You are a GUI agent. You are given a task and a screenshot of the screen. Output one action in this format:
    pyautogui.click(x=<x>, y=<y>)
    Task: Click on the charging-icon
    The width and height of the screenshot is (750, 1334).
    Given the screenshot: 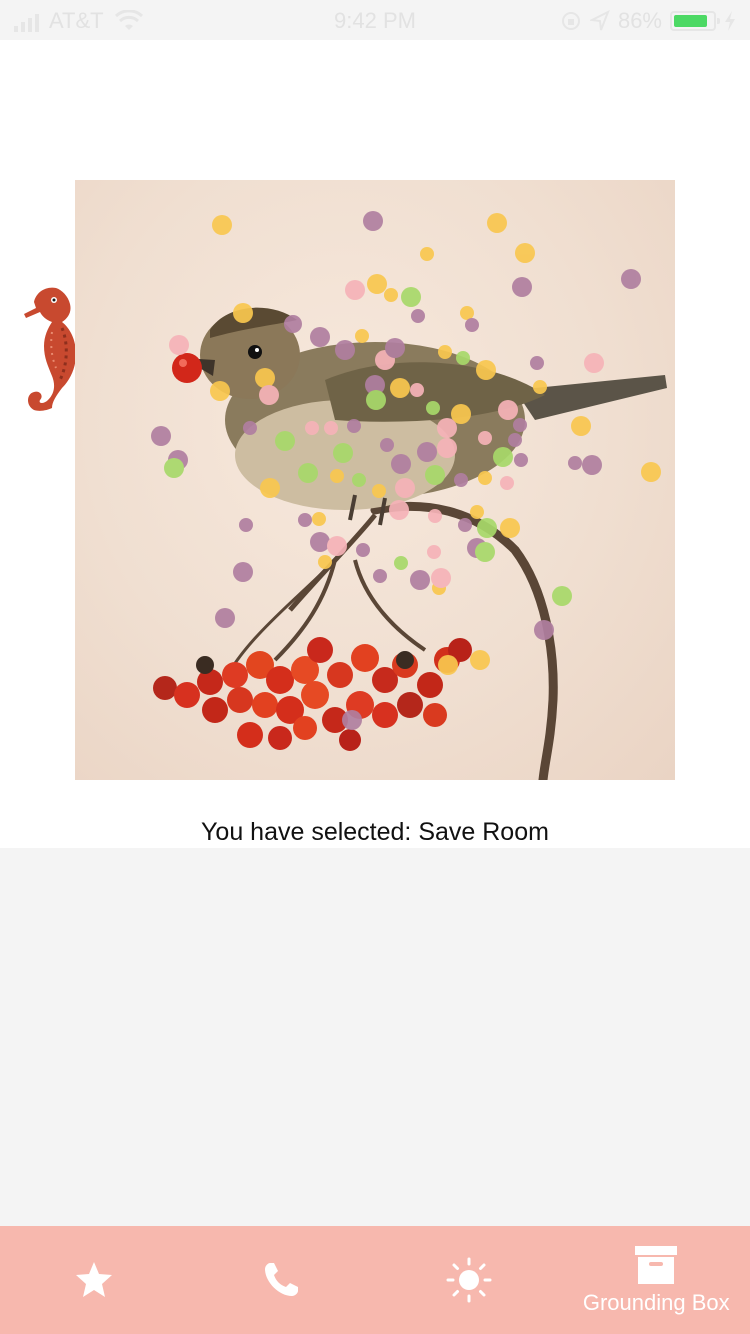 What is the action you would take?
    pyautogui.click(x=730, y=21)
    